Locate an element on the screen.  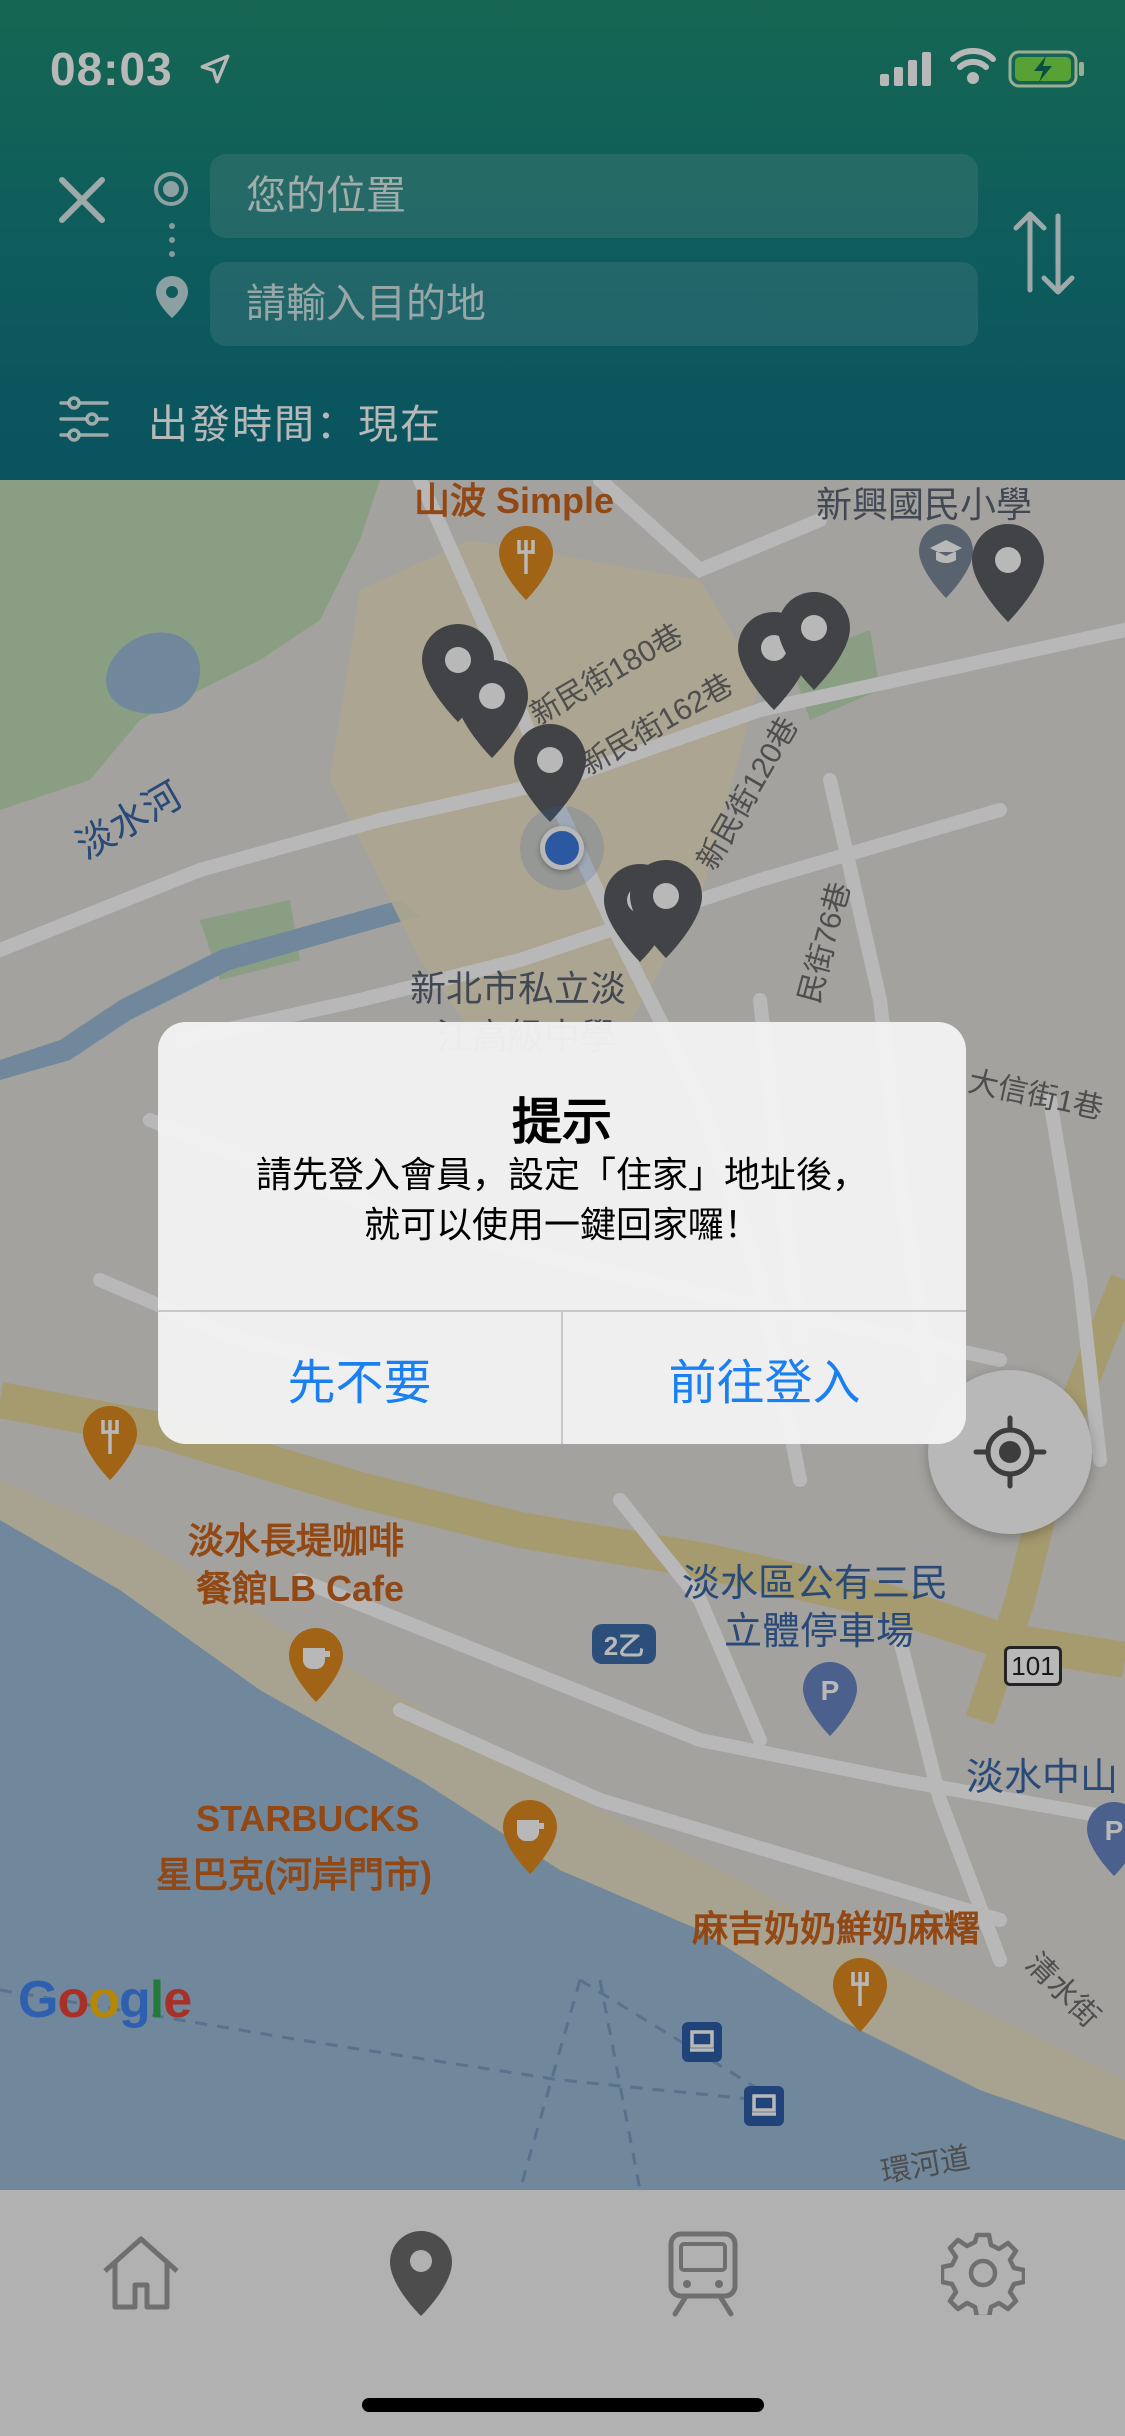
google-logo: Google is located at coordinates (105, 2000).